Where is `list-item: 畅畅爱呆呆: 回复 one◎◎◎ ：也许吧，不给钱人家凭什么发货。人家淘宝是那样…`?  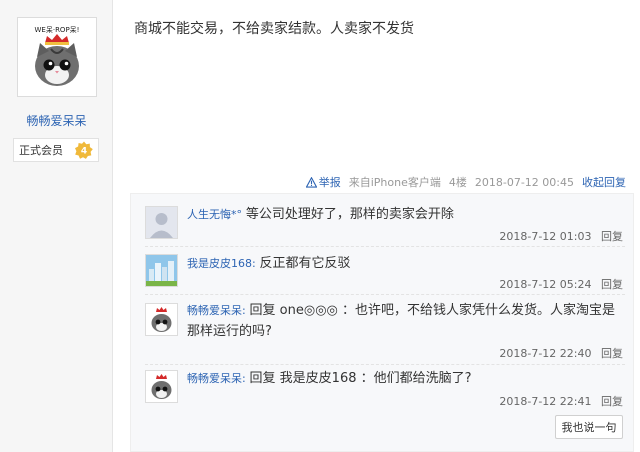 list-item: 畅畅爱呆呆: 回复 one◎◎◎ ：也许吧，不给钱人家凭什么发货。人家淘宝是那样… is located at coordinates (382, 329).